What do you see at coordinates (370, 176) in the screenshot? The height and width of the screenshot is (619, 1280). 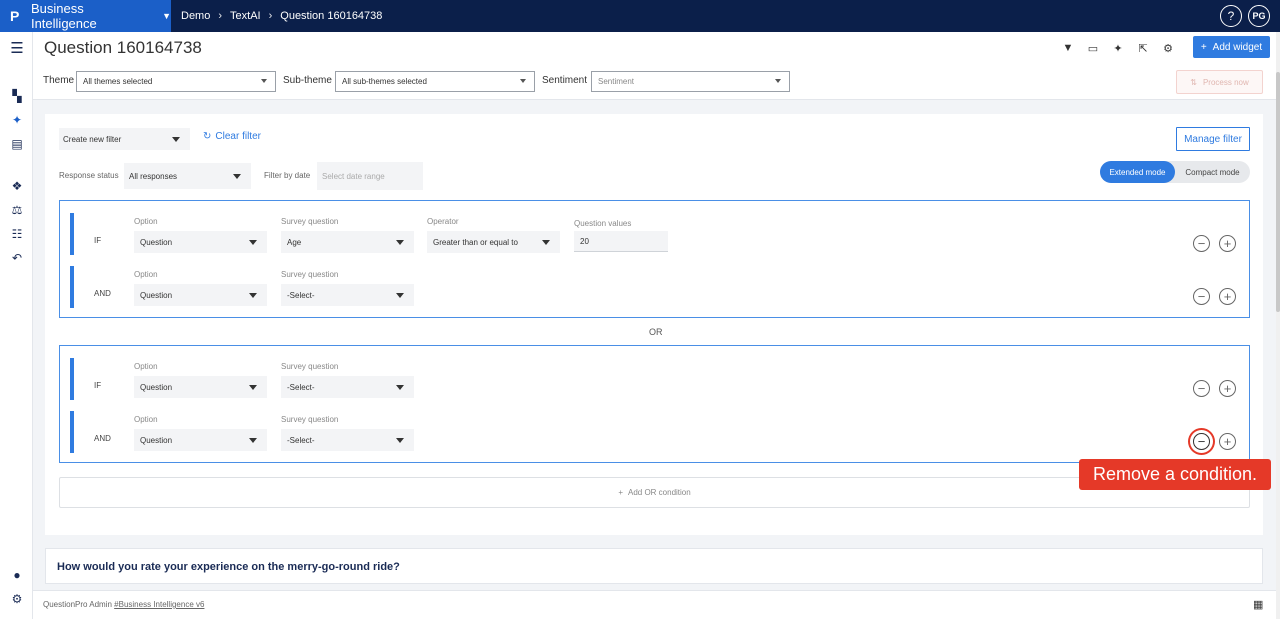 I see `date-range-input: Select date range` at bounding box center [370, 176].